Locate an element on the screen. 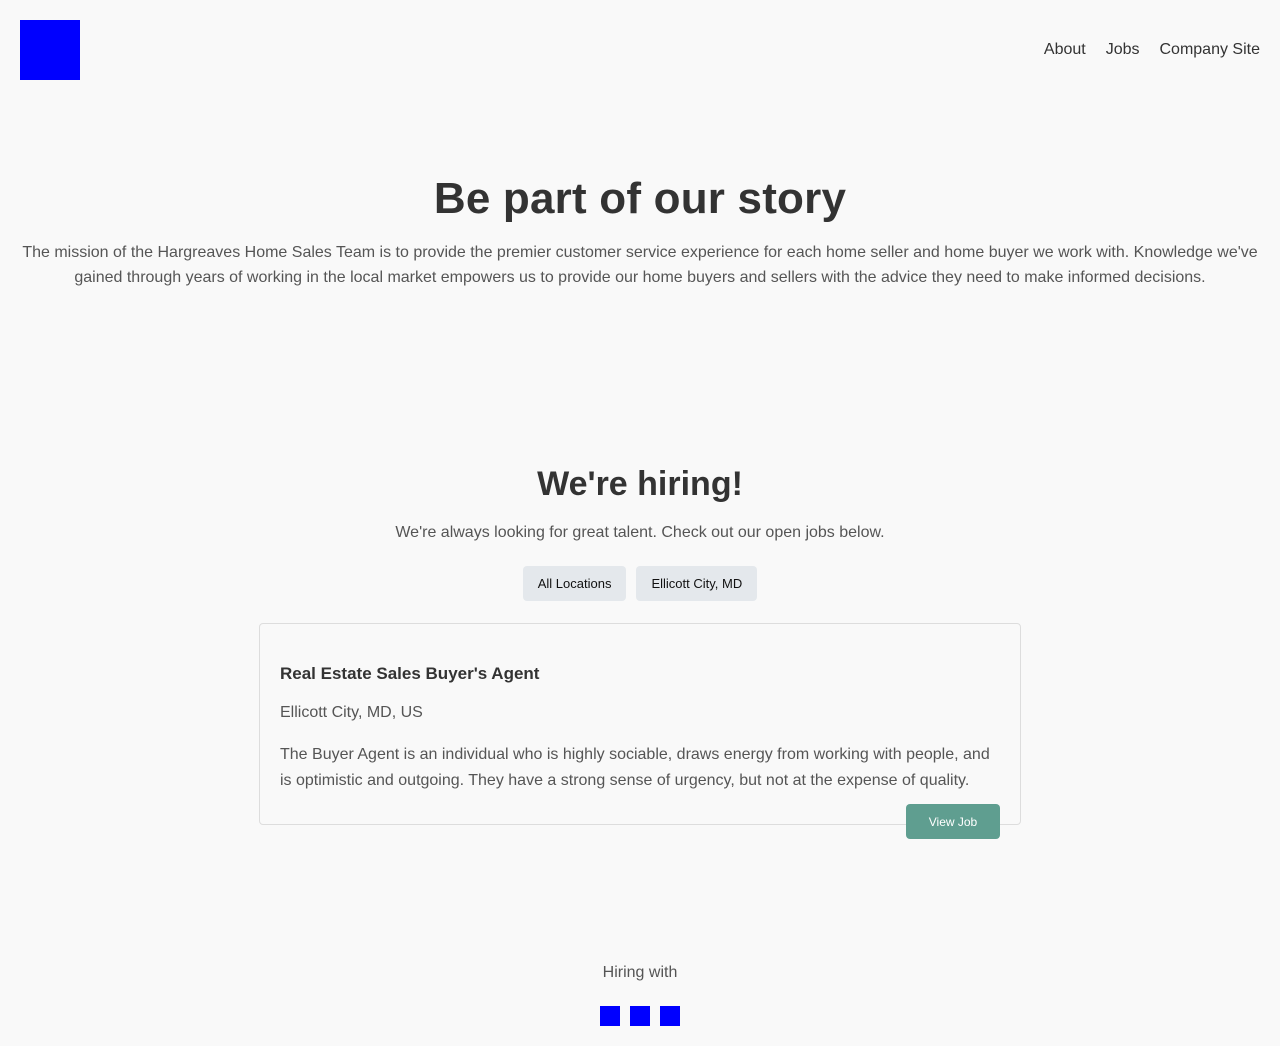 The width and height of the screenshot is (1280, 1046). job-location: Ellicott City, MD, US is located at coordinates (351, 712).